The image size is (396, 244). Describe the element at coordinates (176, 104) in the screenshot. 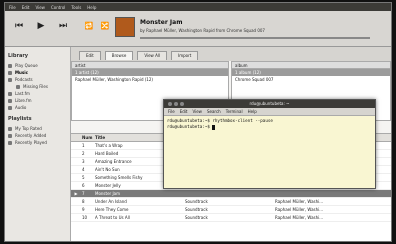

I see `minimize-icon` at that location.